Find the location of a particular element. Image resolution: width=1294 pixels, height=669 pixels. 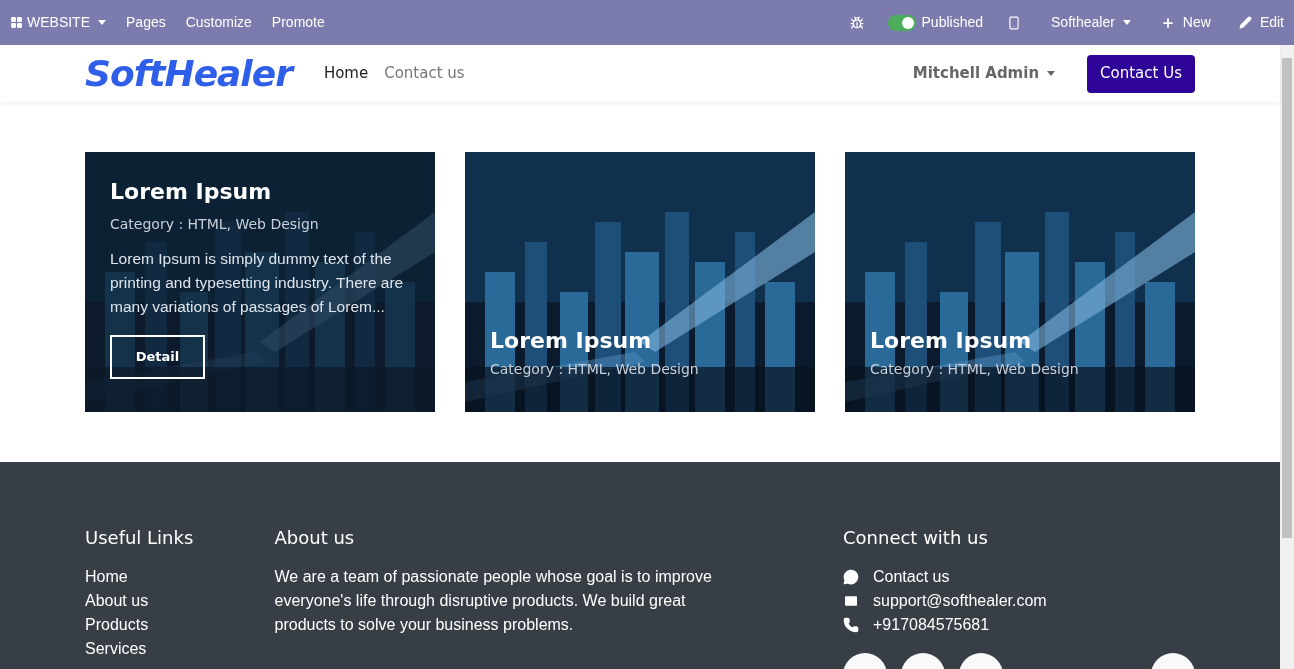

publish-toggle: Published is located at coordinates (935, 22).